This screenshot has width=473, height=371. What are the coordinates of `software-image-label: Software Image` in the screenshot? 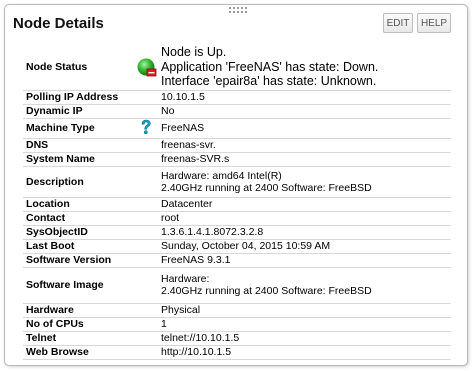 It's located at (76, 285).